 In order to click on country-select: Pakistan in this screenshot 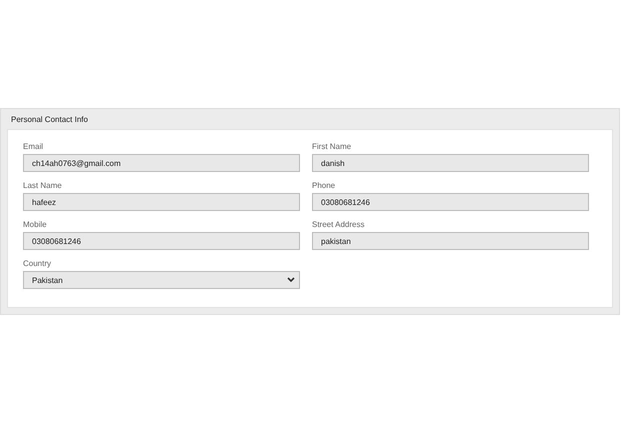, I will do `click(161, 280)`.